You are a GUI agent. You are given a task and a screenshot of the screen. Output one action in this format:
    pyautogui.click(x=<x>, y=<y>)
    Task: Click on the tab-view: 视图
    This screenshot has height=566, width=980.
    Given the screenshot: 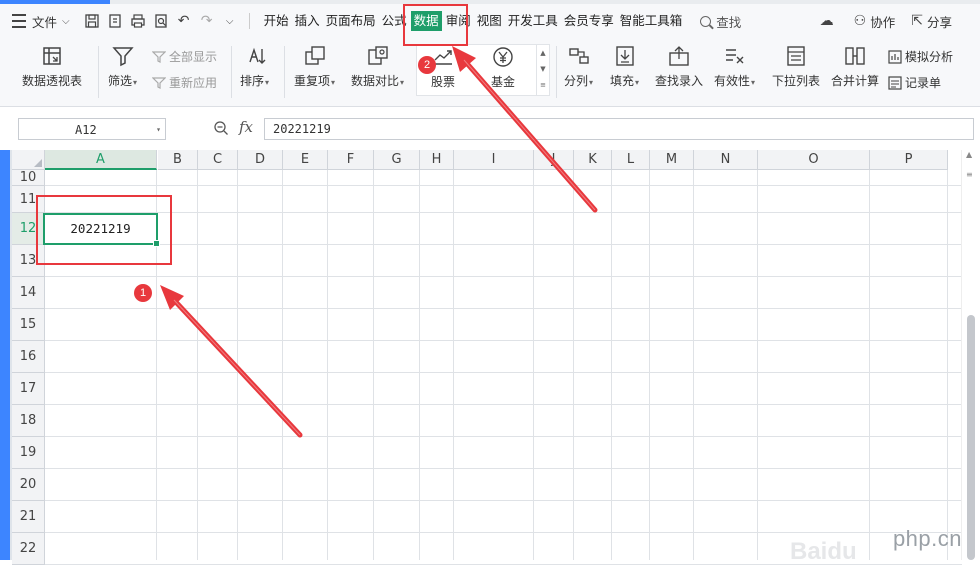 What is the action you would take?
    pyautogui.click(x=489, y=21)
    